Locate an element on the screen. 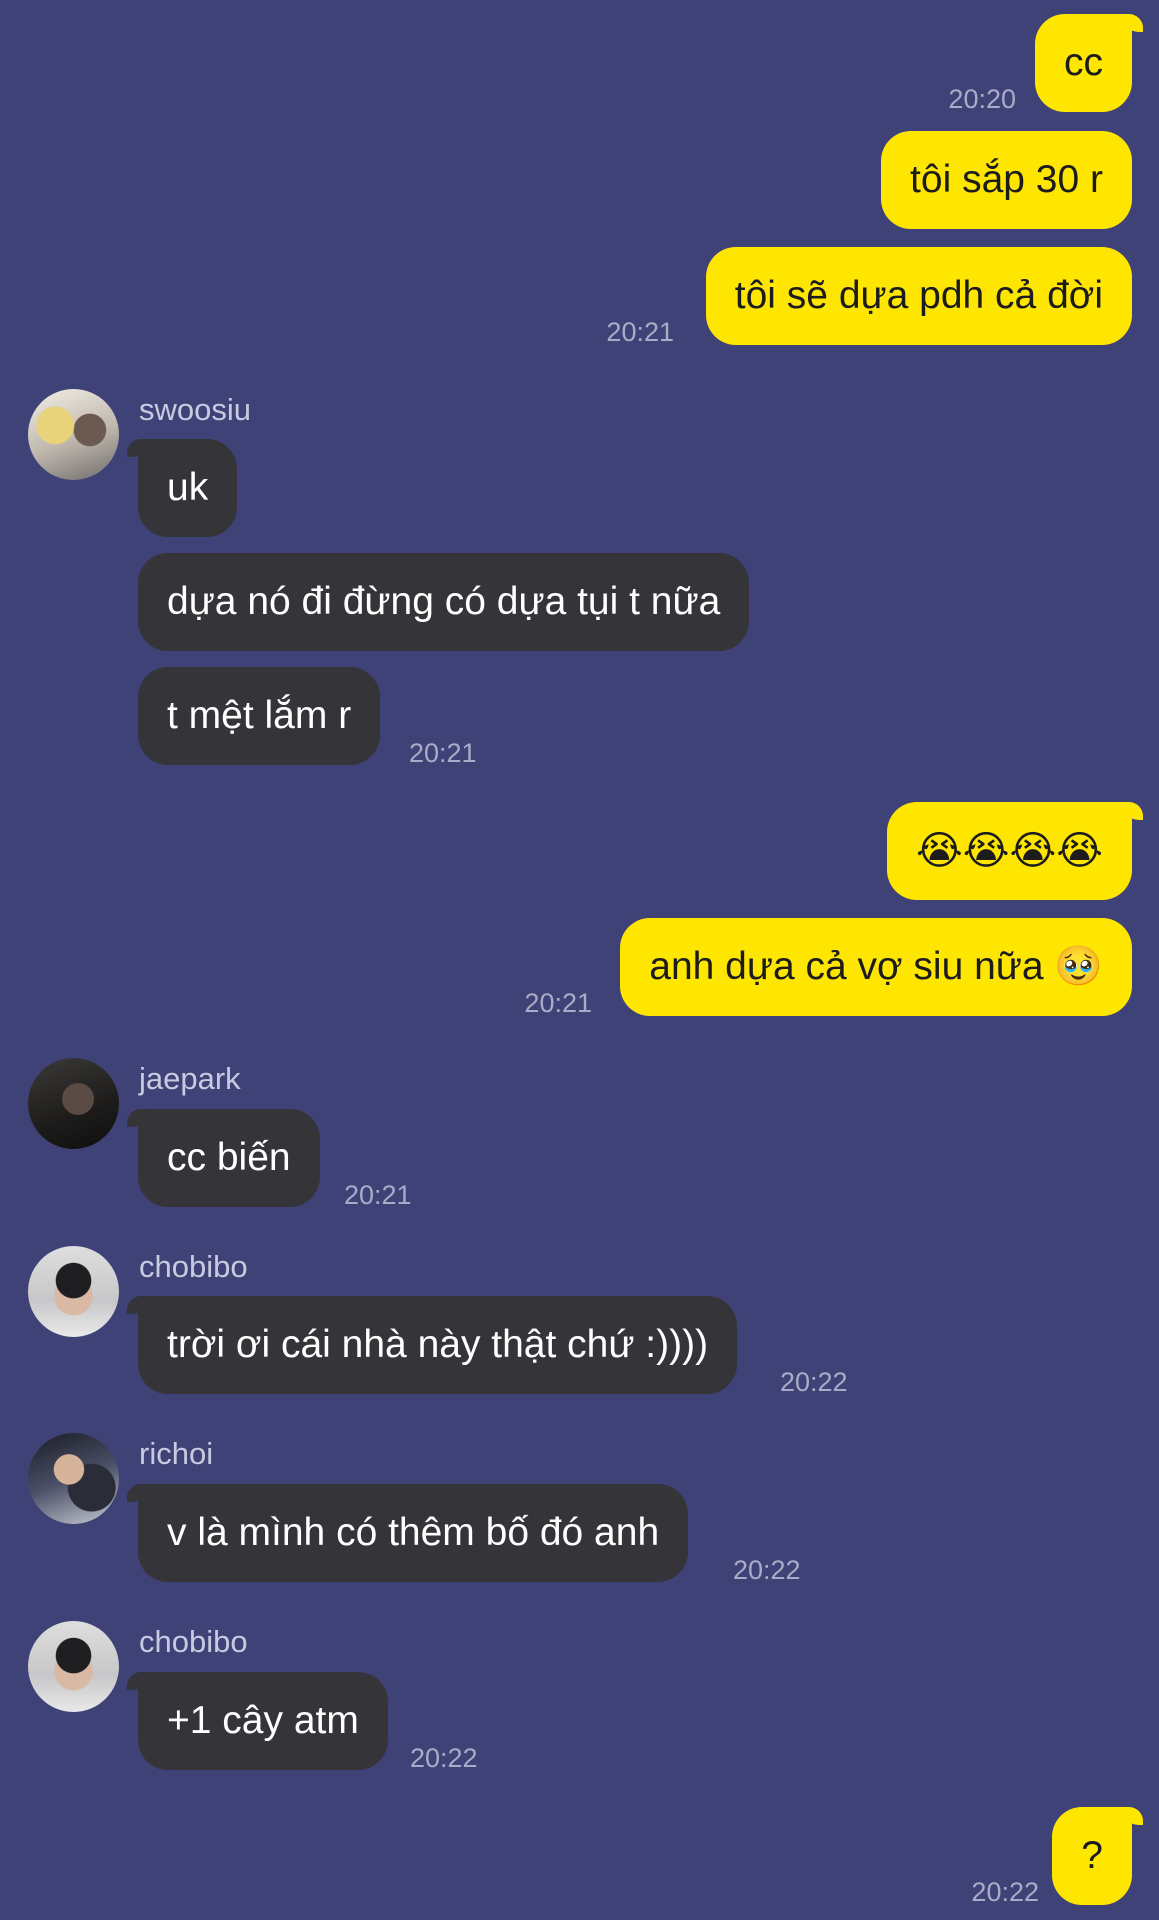  incoming-message-bubble: dựa nó đi đừng có dựa tụi t nữa is located at coordinates (444, 602).